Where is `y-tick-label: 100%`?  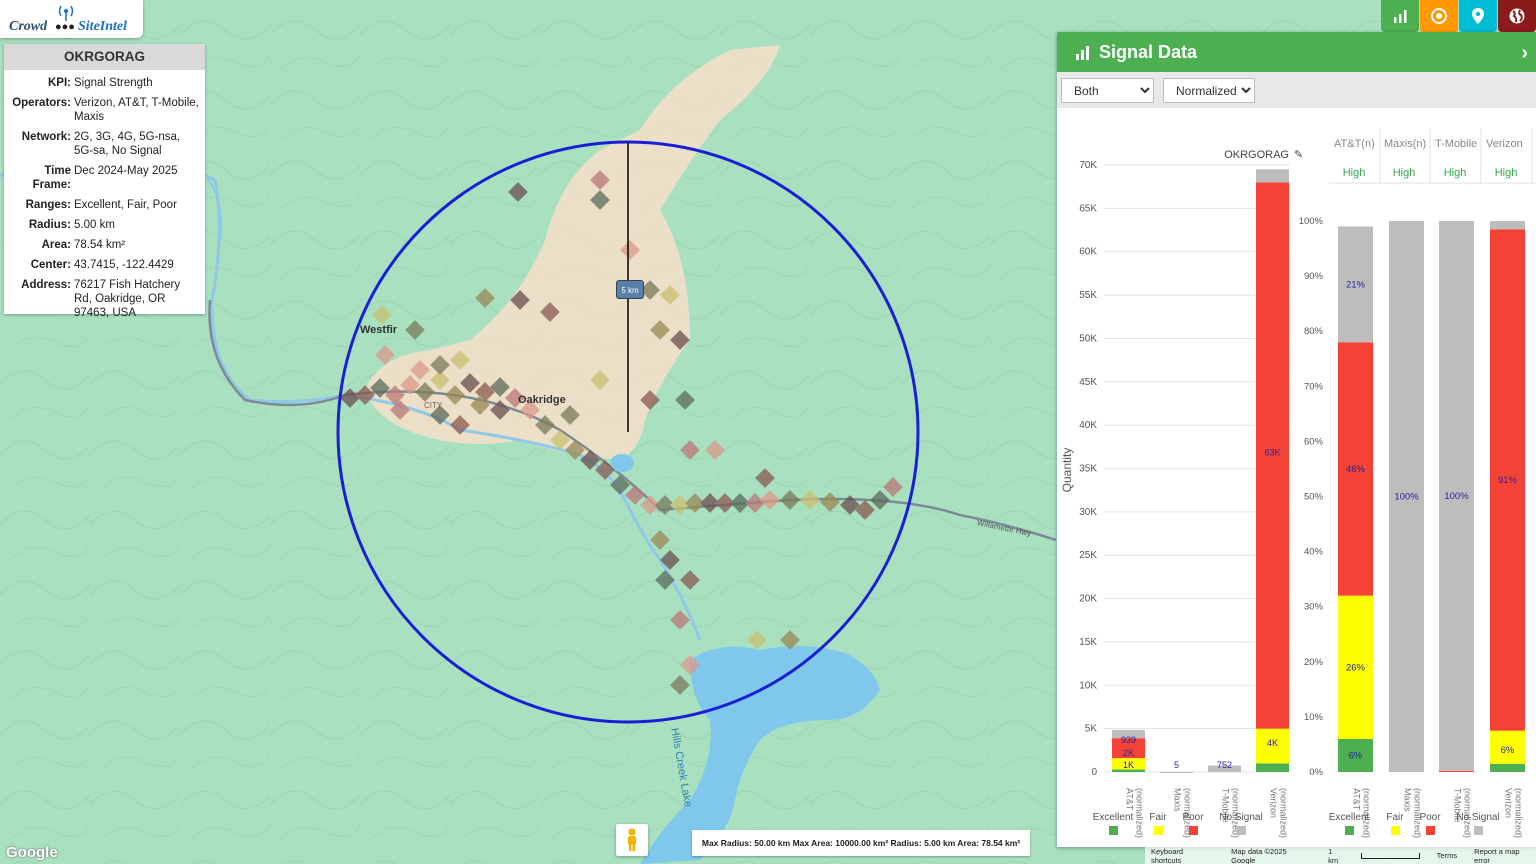
y-tick-label: 100% is located at coordinates (1311, 221).